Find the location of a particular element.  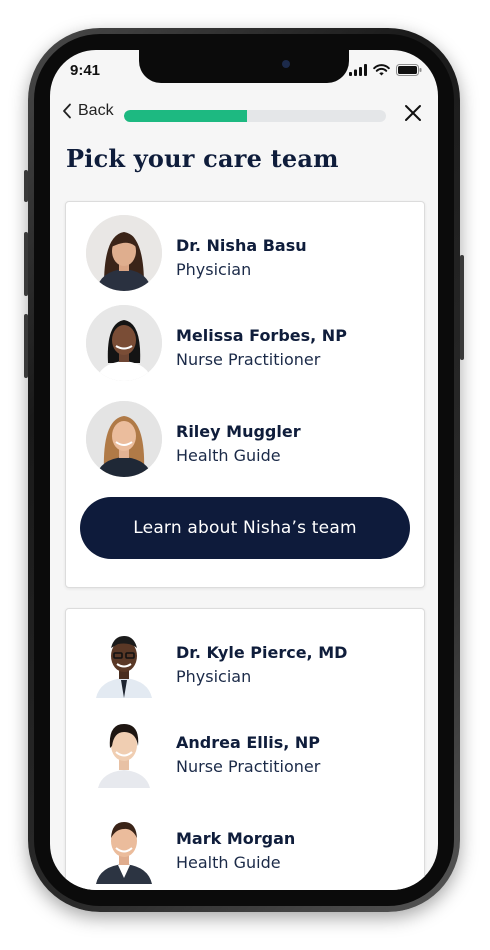

close-button is located at coordinates (413, 115).